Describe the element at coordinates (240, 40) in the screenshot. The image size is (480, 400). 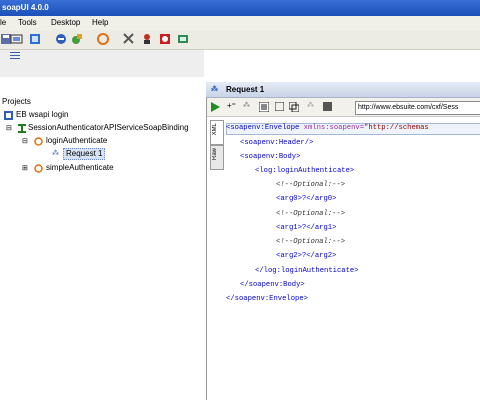
I see `main-toolbar` at that location.